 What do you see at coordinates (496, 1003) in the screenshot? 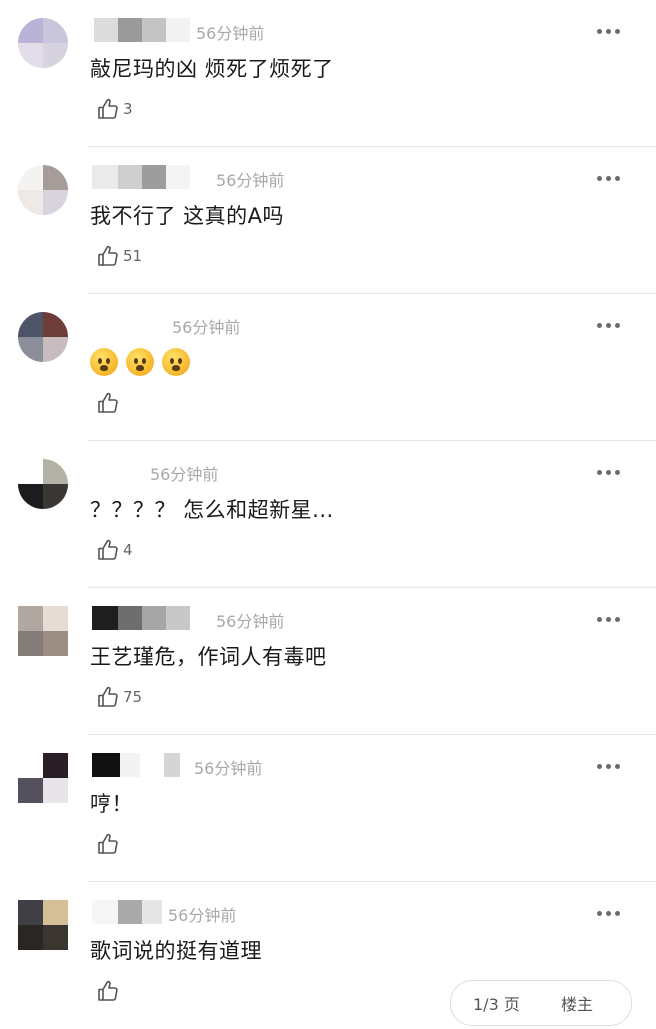
I see `pager-page-label: 1/3 页` at bounding box center [496, 1003].